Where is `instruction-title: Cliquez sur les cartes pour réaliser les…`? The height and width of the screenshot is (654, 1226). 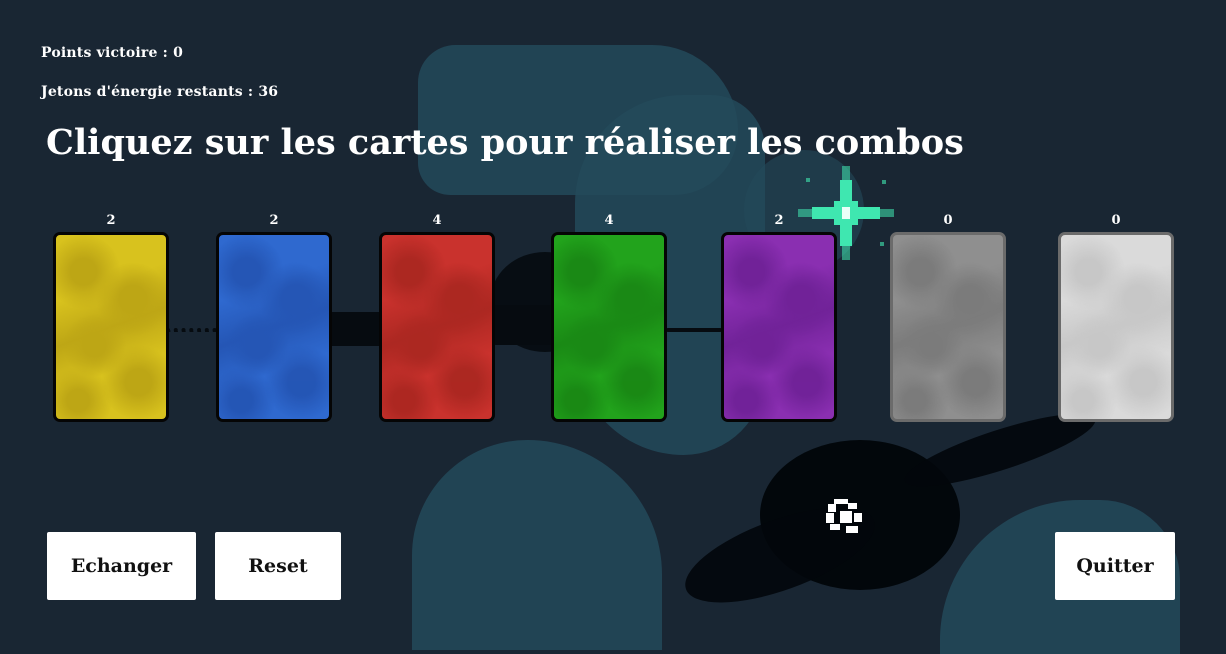
instruction-title: Cliquez sur les cartes pour réaliser les… is located at coordinates (505, 142).